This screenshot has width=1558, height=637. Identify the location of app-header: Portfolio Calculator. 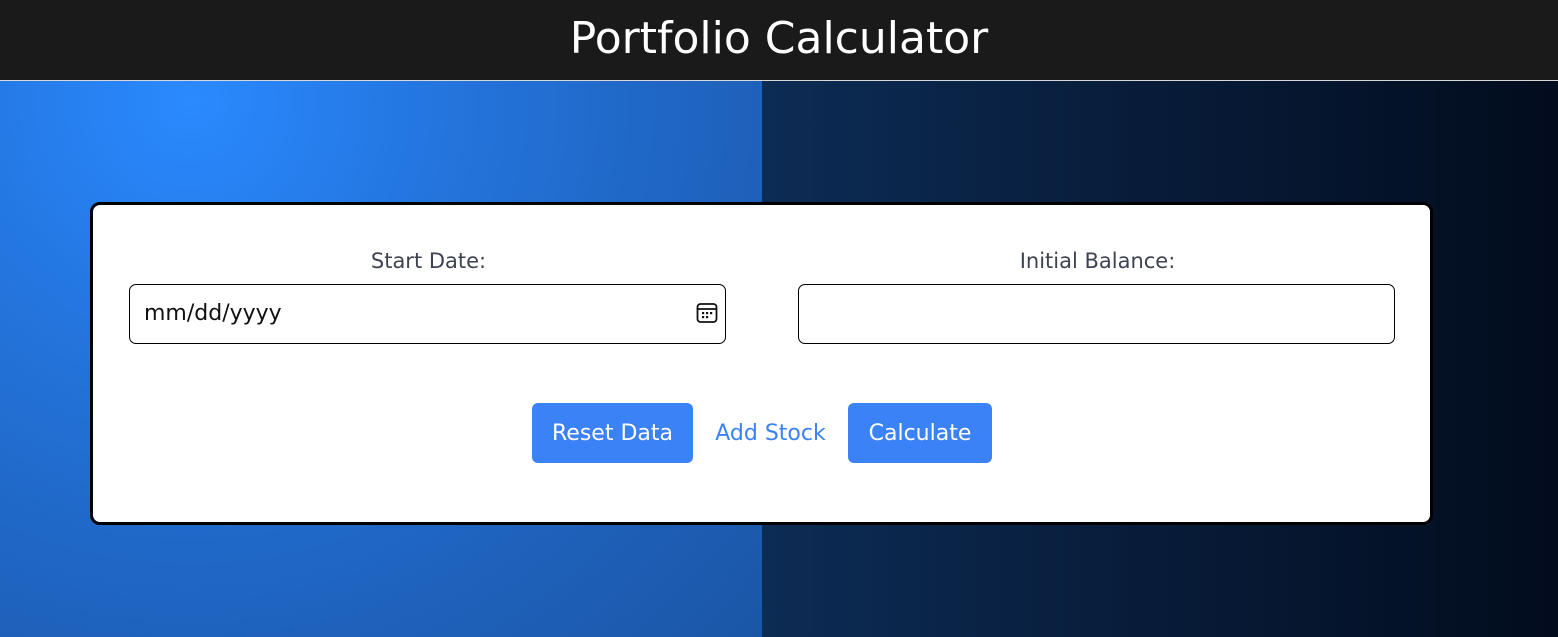
(779, 40).